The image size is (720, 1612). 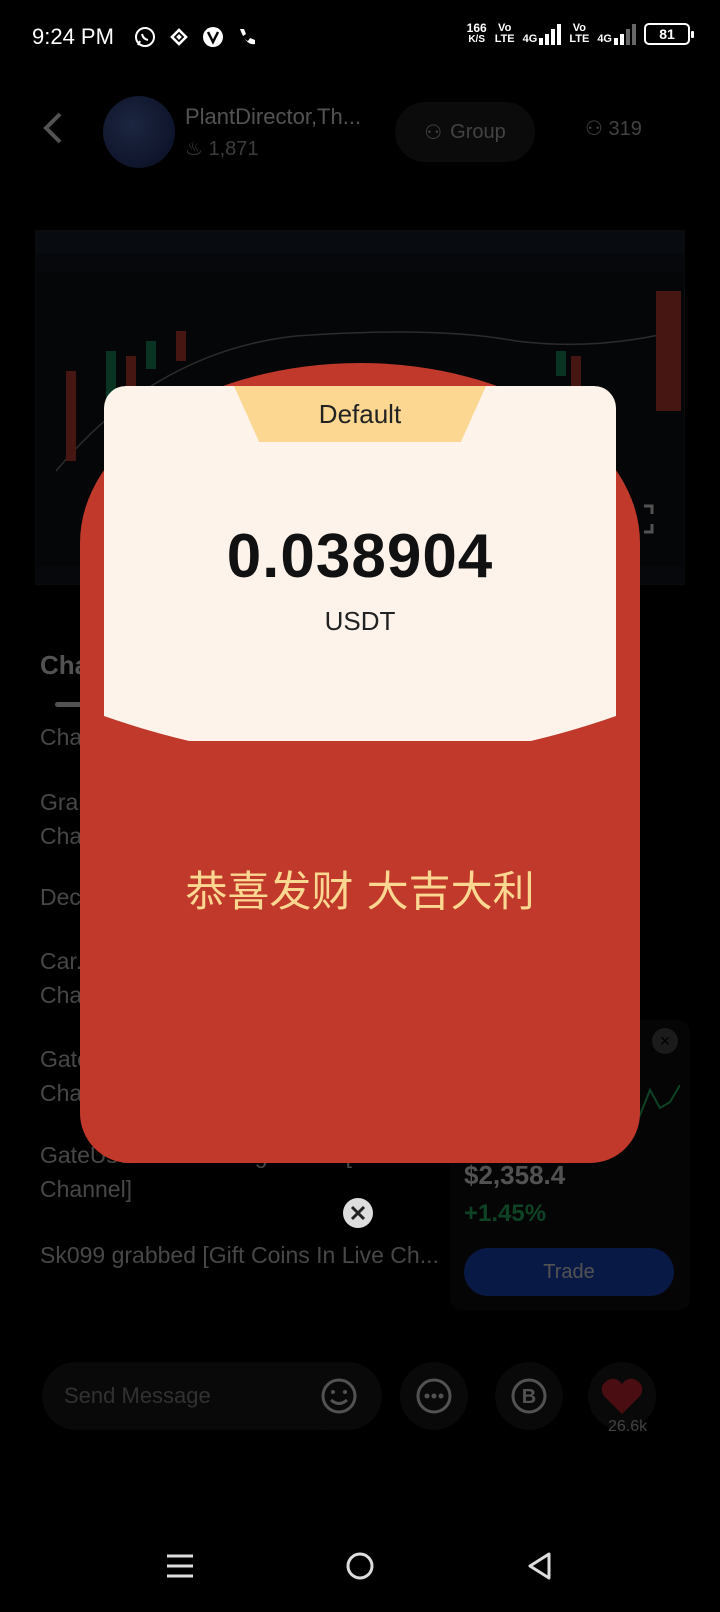 I want to click on modal-close-button, so click(x=358, y=1213).